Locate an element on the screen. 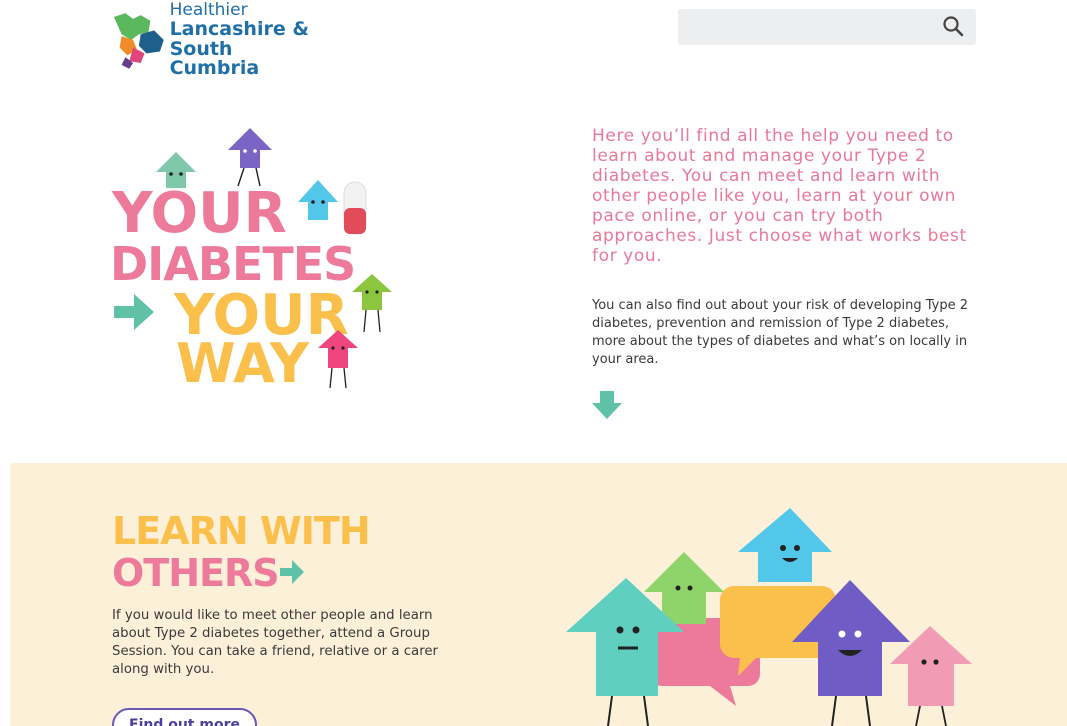  learn-with-others-heading: LEARN WITH OTHERS is located at coordinates (241, 550).